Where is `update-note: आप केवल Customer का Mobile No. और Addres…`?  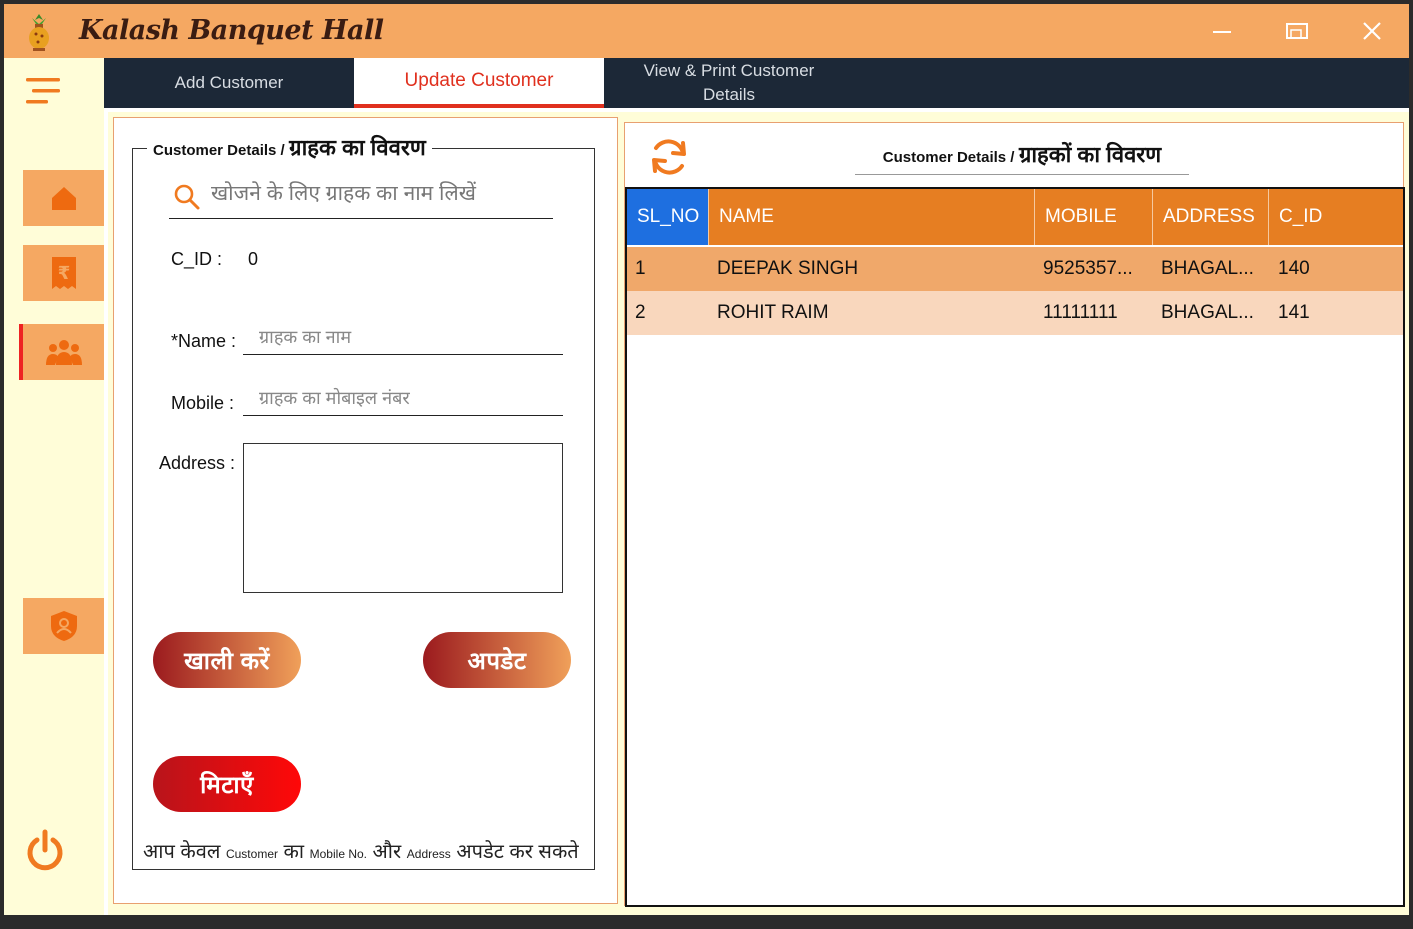 update-note: आप केवल Customer का Mobile No. और Addres… is located at coordinates (361, 850).